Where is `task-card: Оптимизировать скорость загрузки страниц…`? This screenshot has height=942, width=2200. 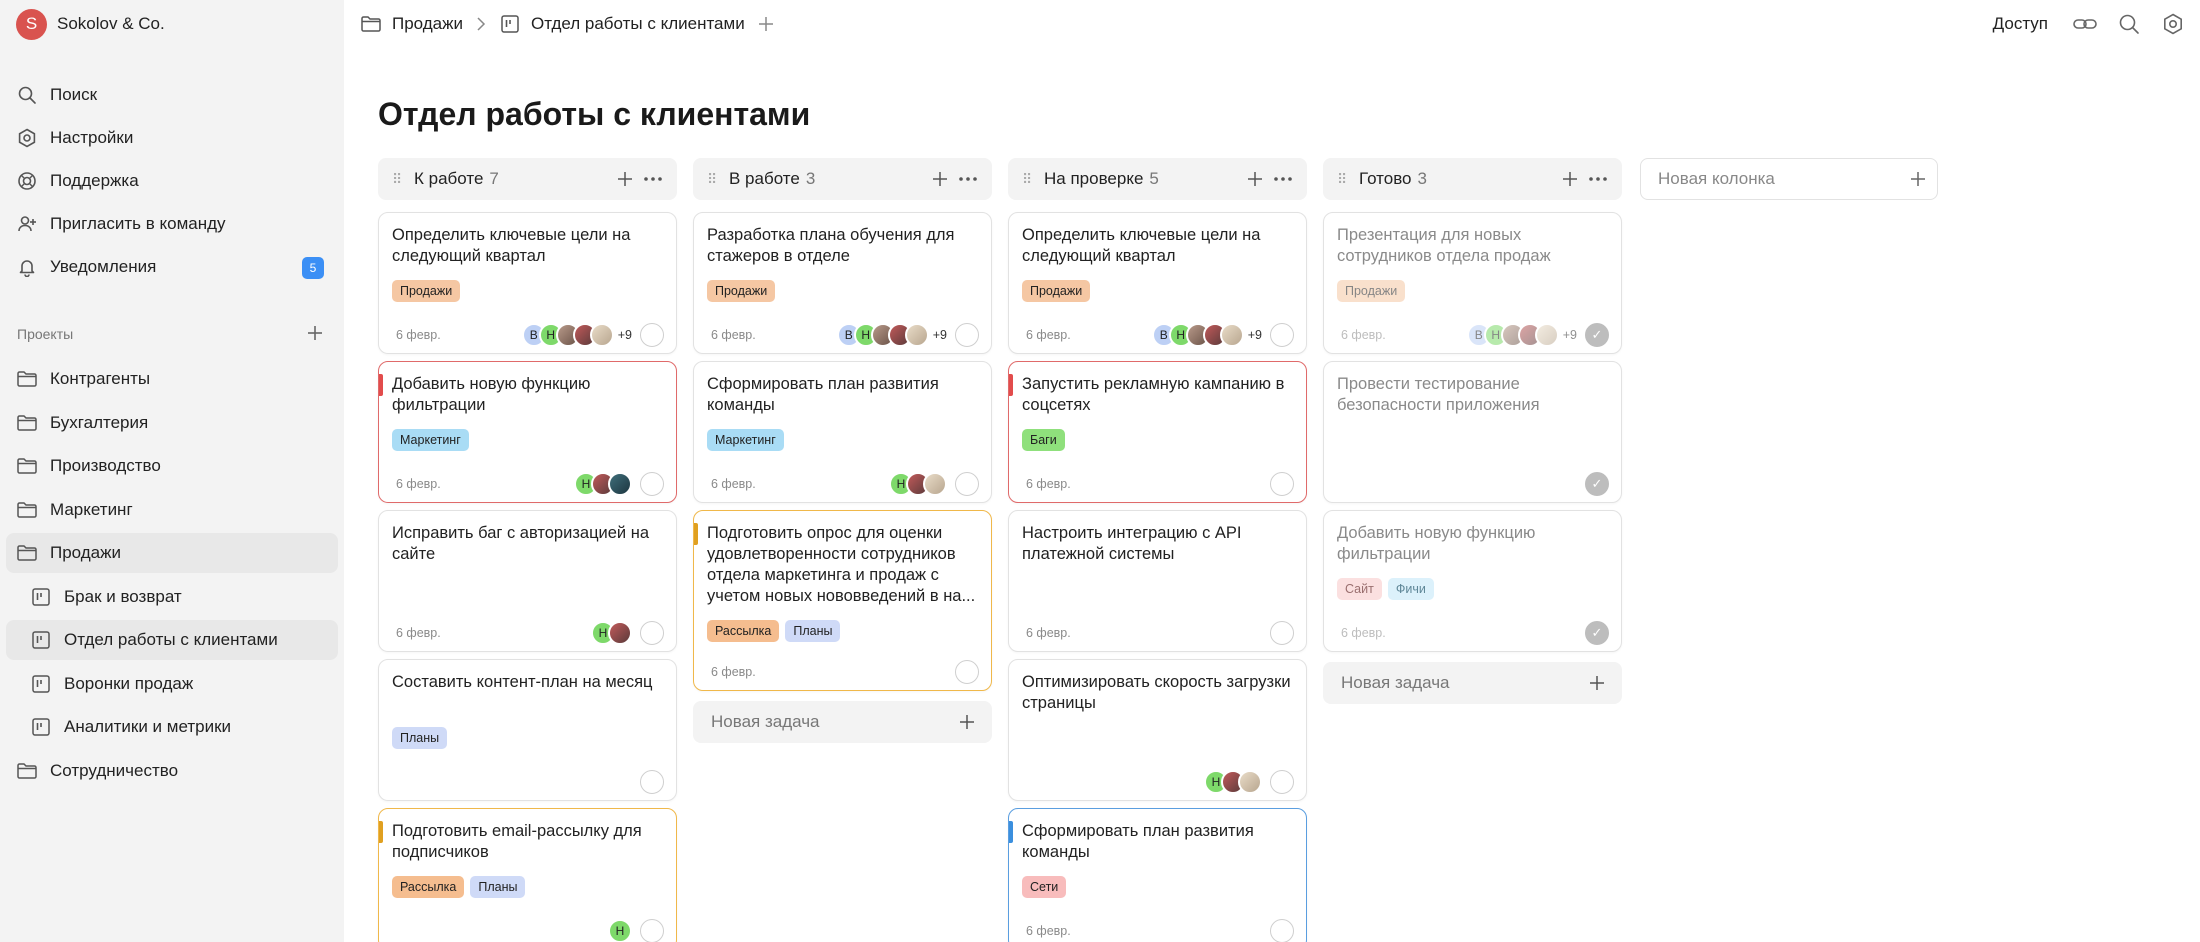 task-card: Оптимизировать скорость загрузки страниц… is located at coordinates (1157, 730).